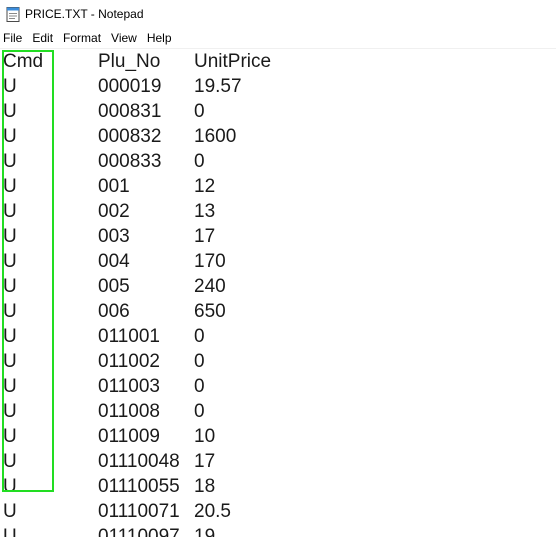 The image size is (556, 537). What do you see at coordinates (23, 61) in the screenshot?
I see `header-cmd: Cmd` at bounding box center [23, 61].